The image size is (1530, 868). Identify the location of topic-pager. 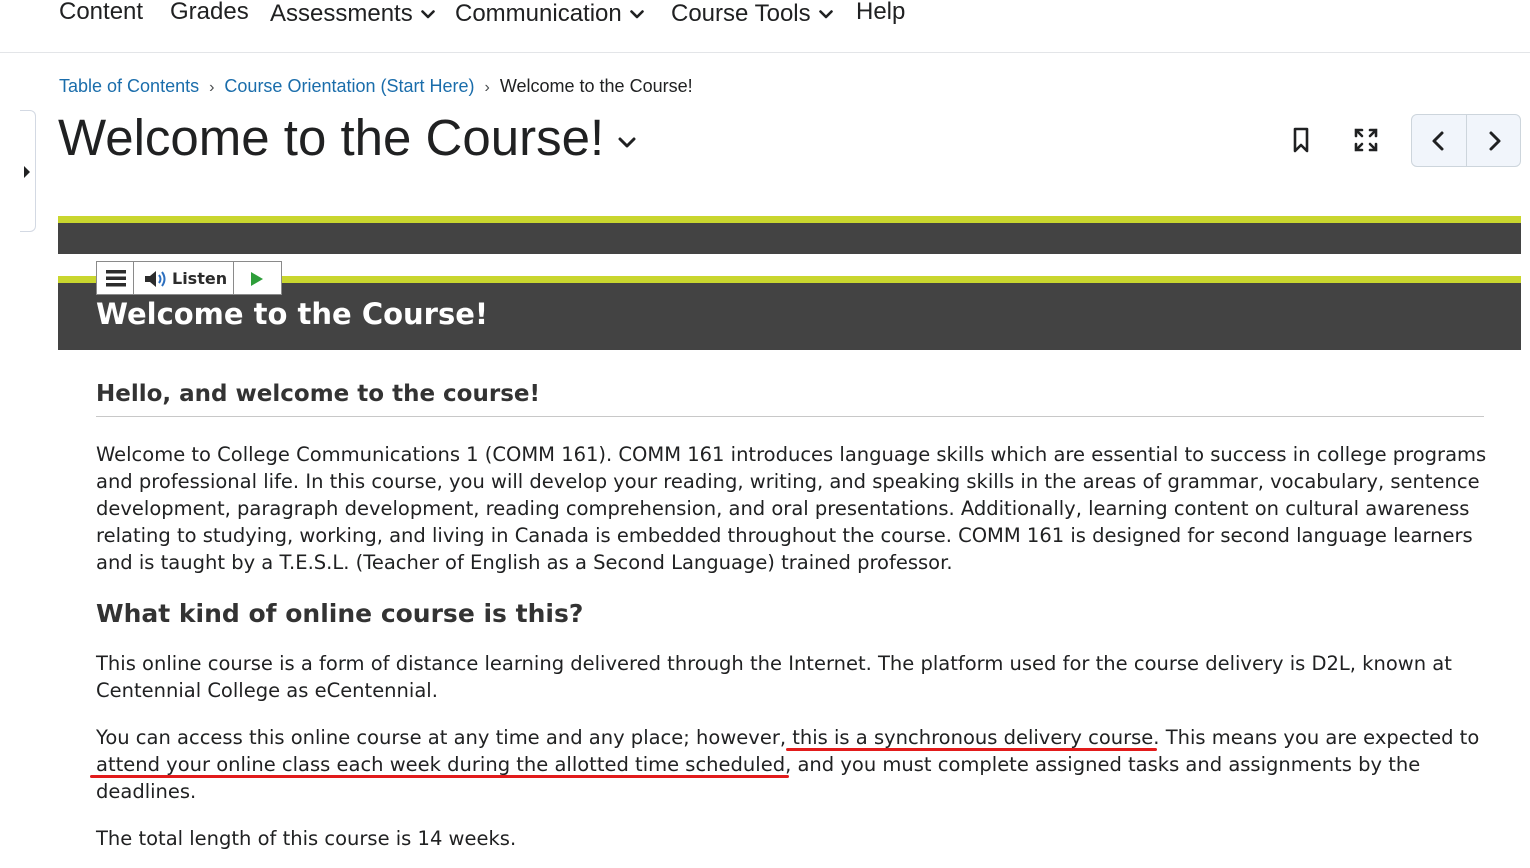
(1466, 140).